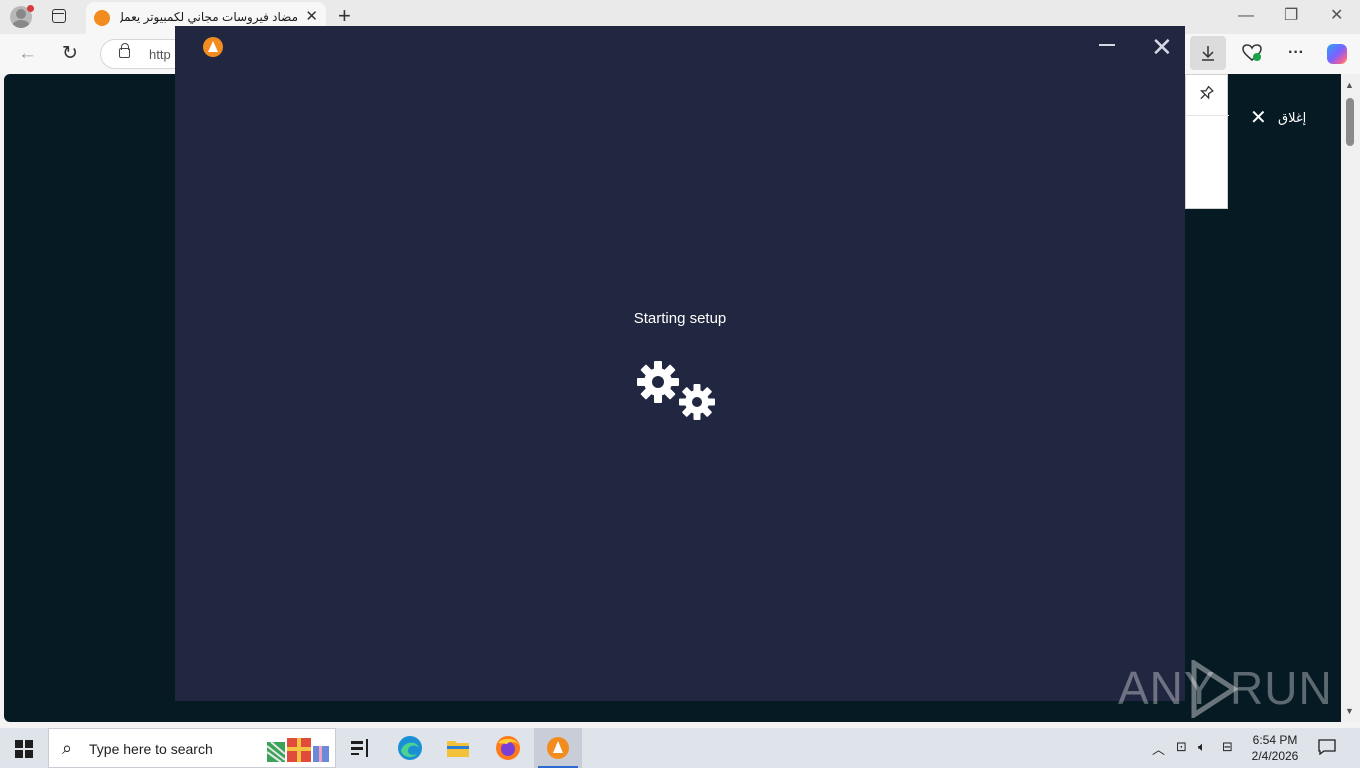 The height and width of the screenshot is (768, 1360). What do you see at coordinates (1350, 398) in the screenshot?
I see `page-scrollbar: ▲ ▼` at bounding box center [1350, 398].